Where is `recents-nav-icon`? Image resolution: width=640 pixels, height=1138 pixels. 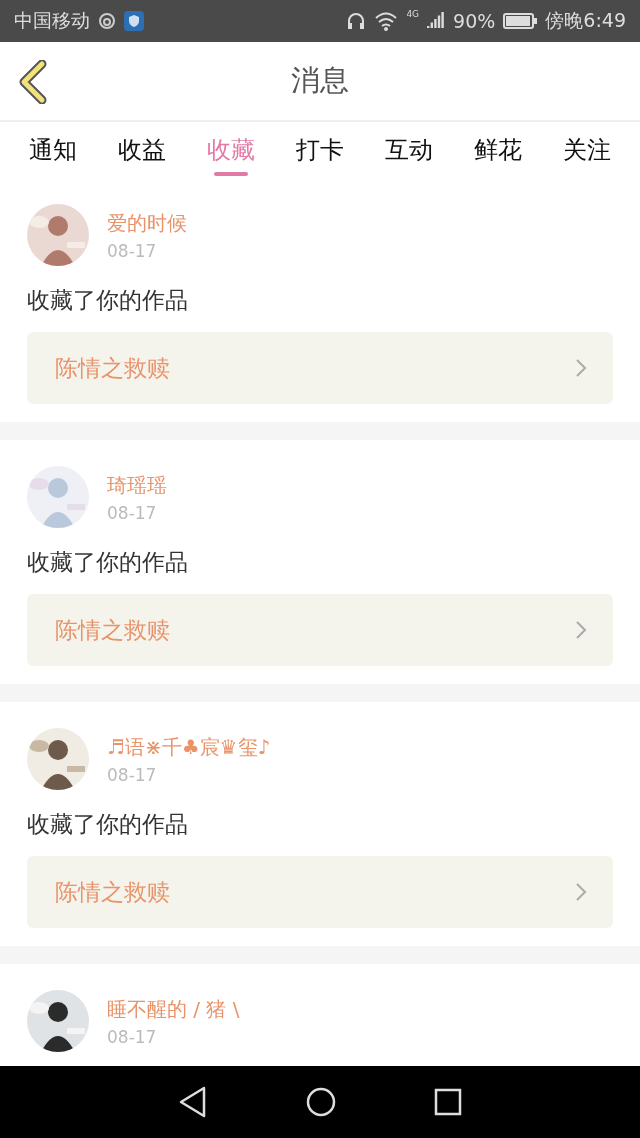
recents-nav-icon is located at coordinates (447, 1102).